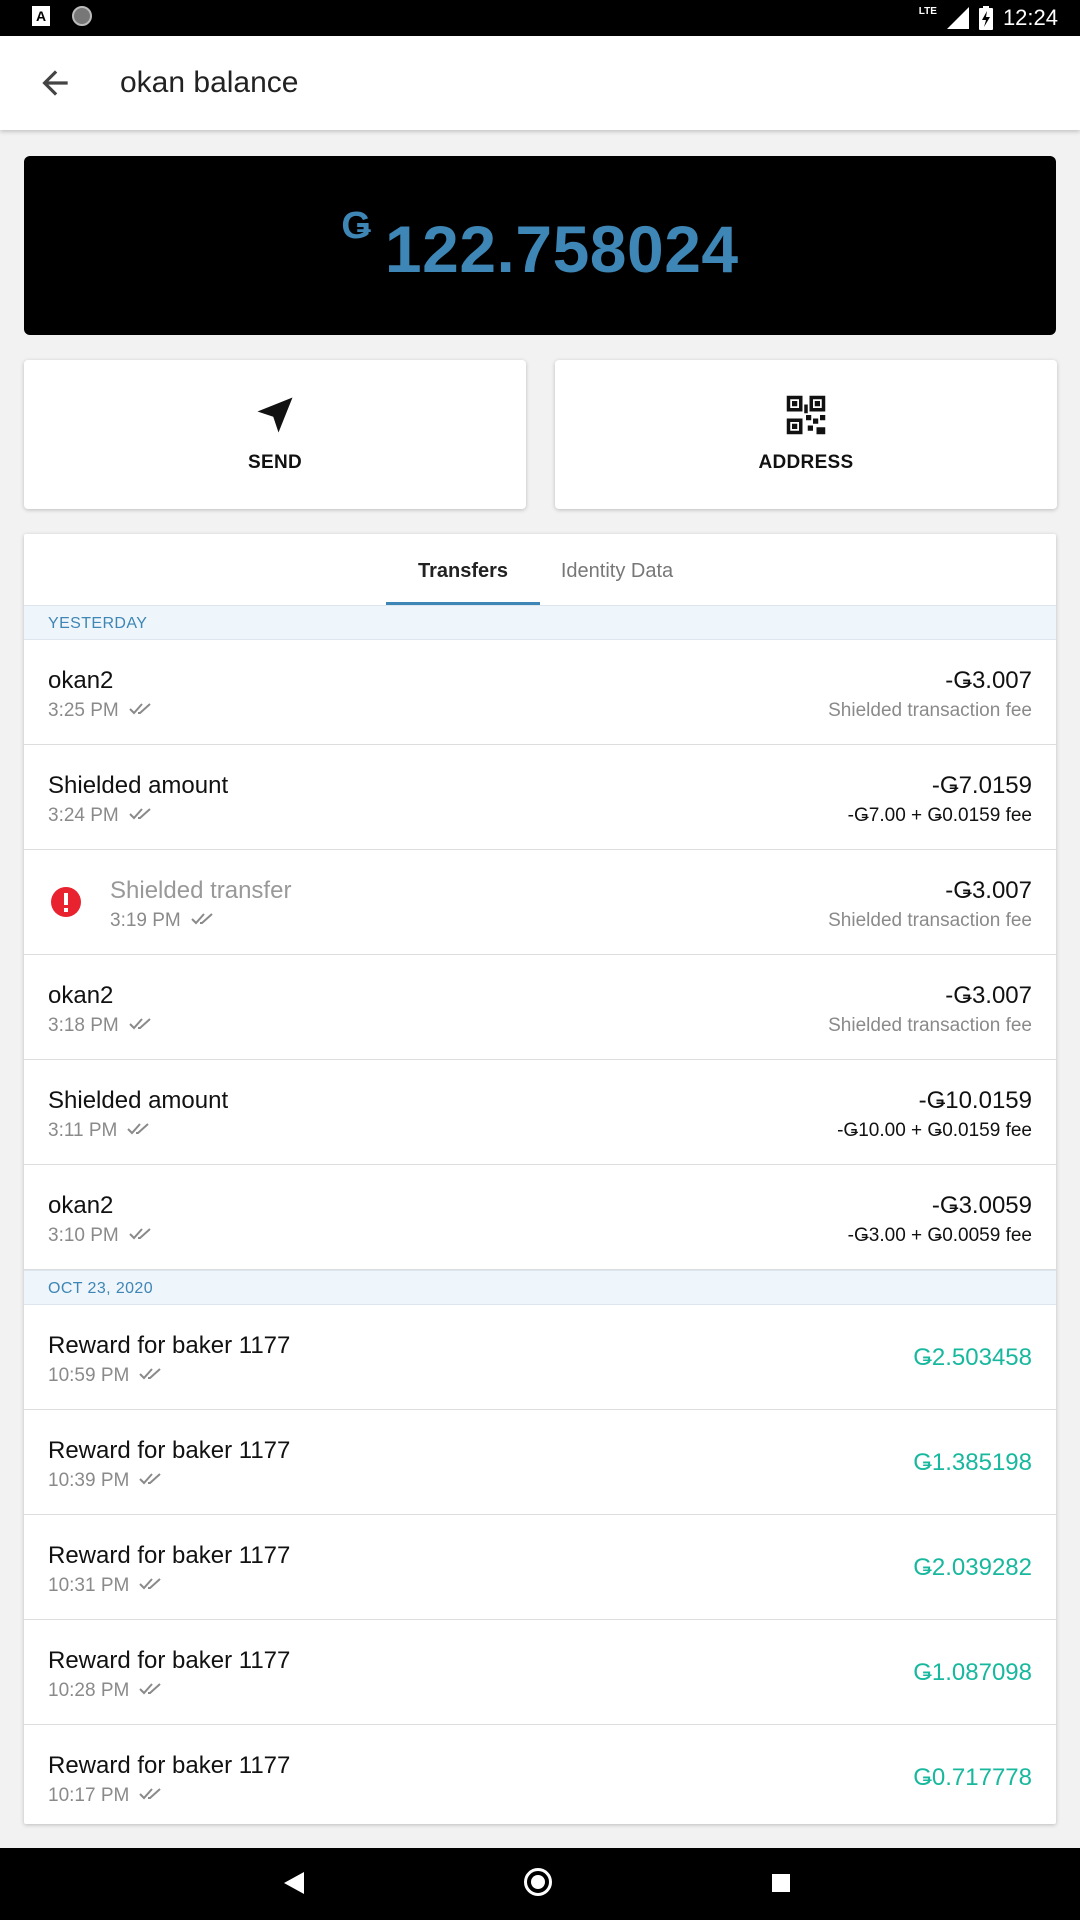 This screenshot has width=1080, height=1920. What do you see at coordinates (162, 921) in the screenshot?
I see `transaction-time-row: 3:19 PM` at bounding box center [162, 921].